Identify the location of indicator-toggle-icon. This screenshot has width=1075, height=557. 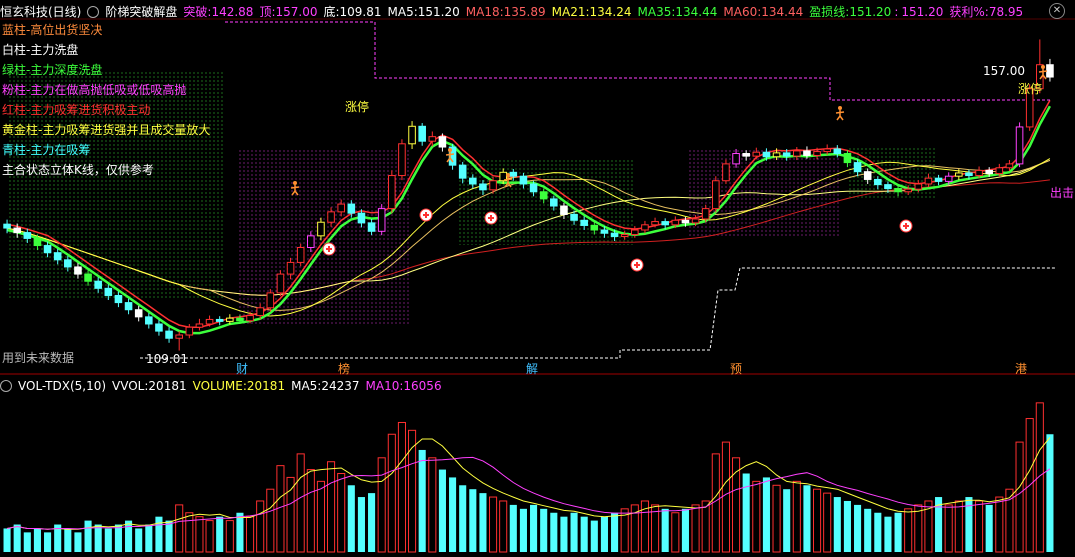
(93, 11).